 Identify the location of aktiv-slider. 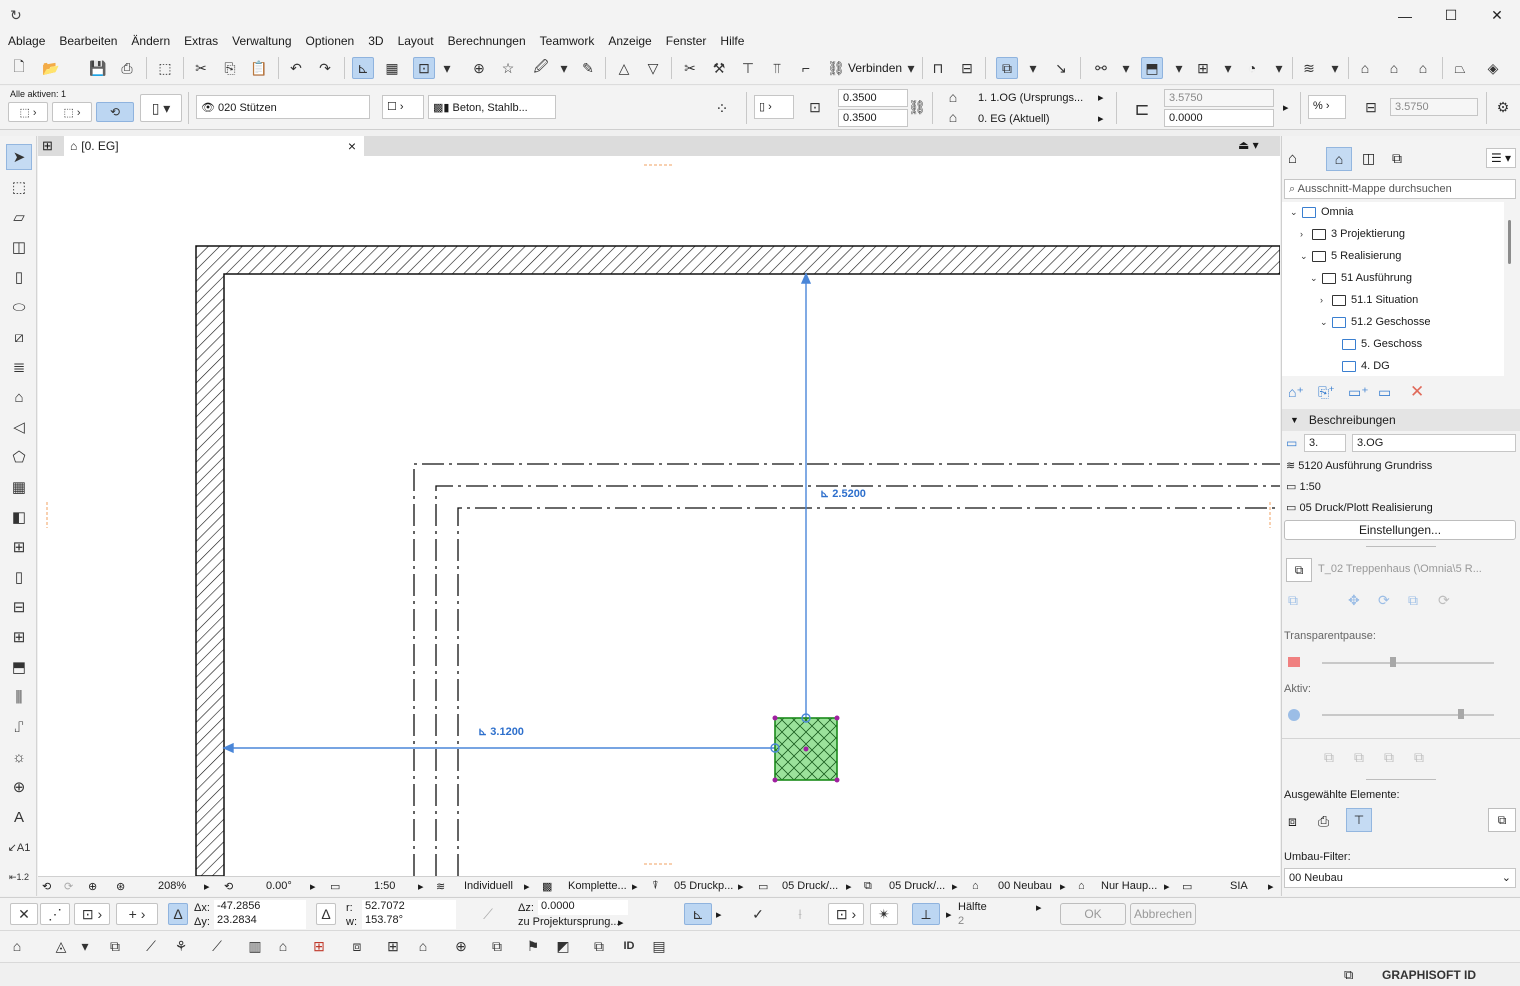
(1408, 715).